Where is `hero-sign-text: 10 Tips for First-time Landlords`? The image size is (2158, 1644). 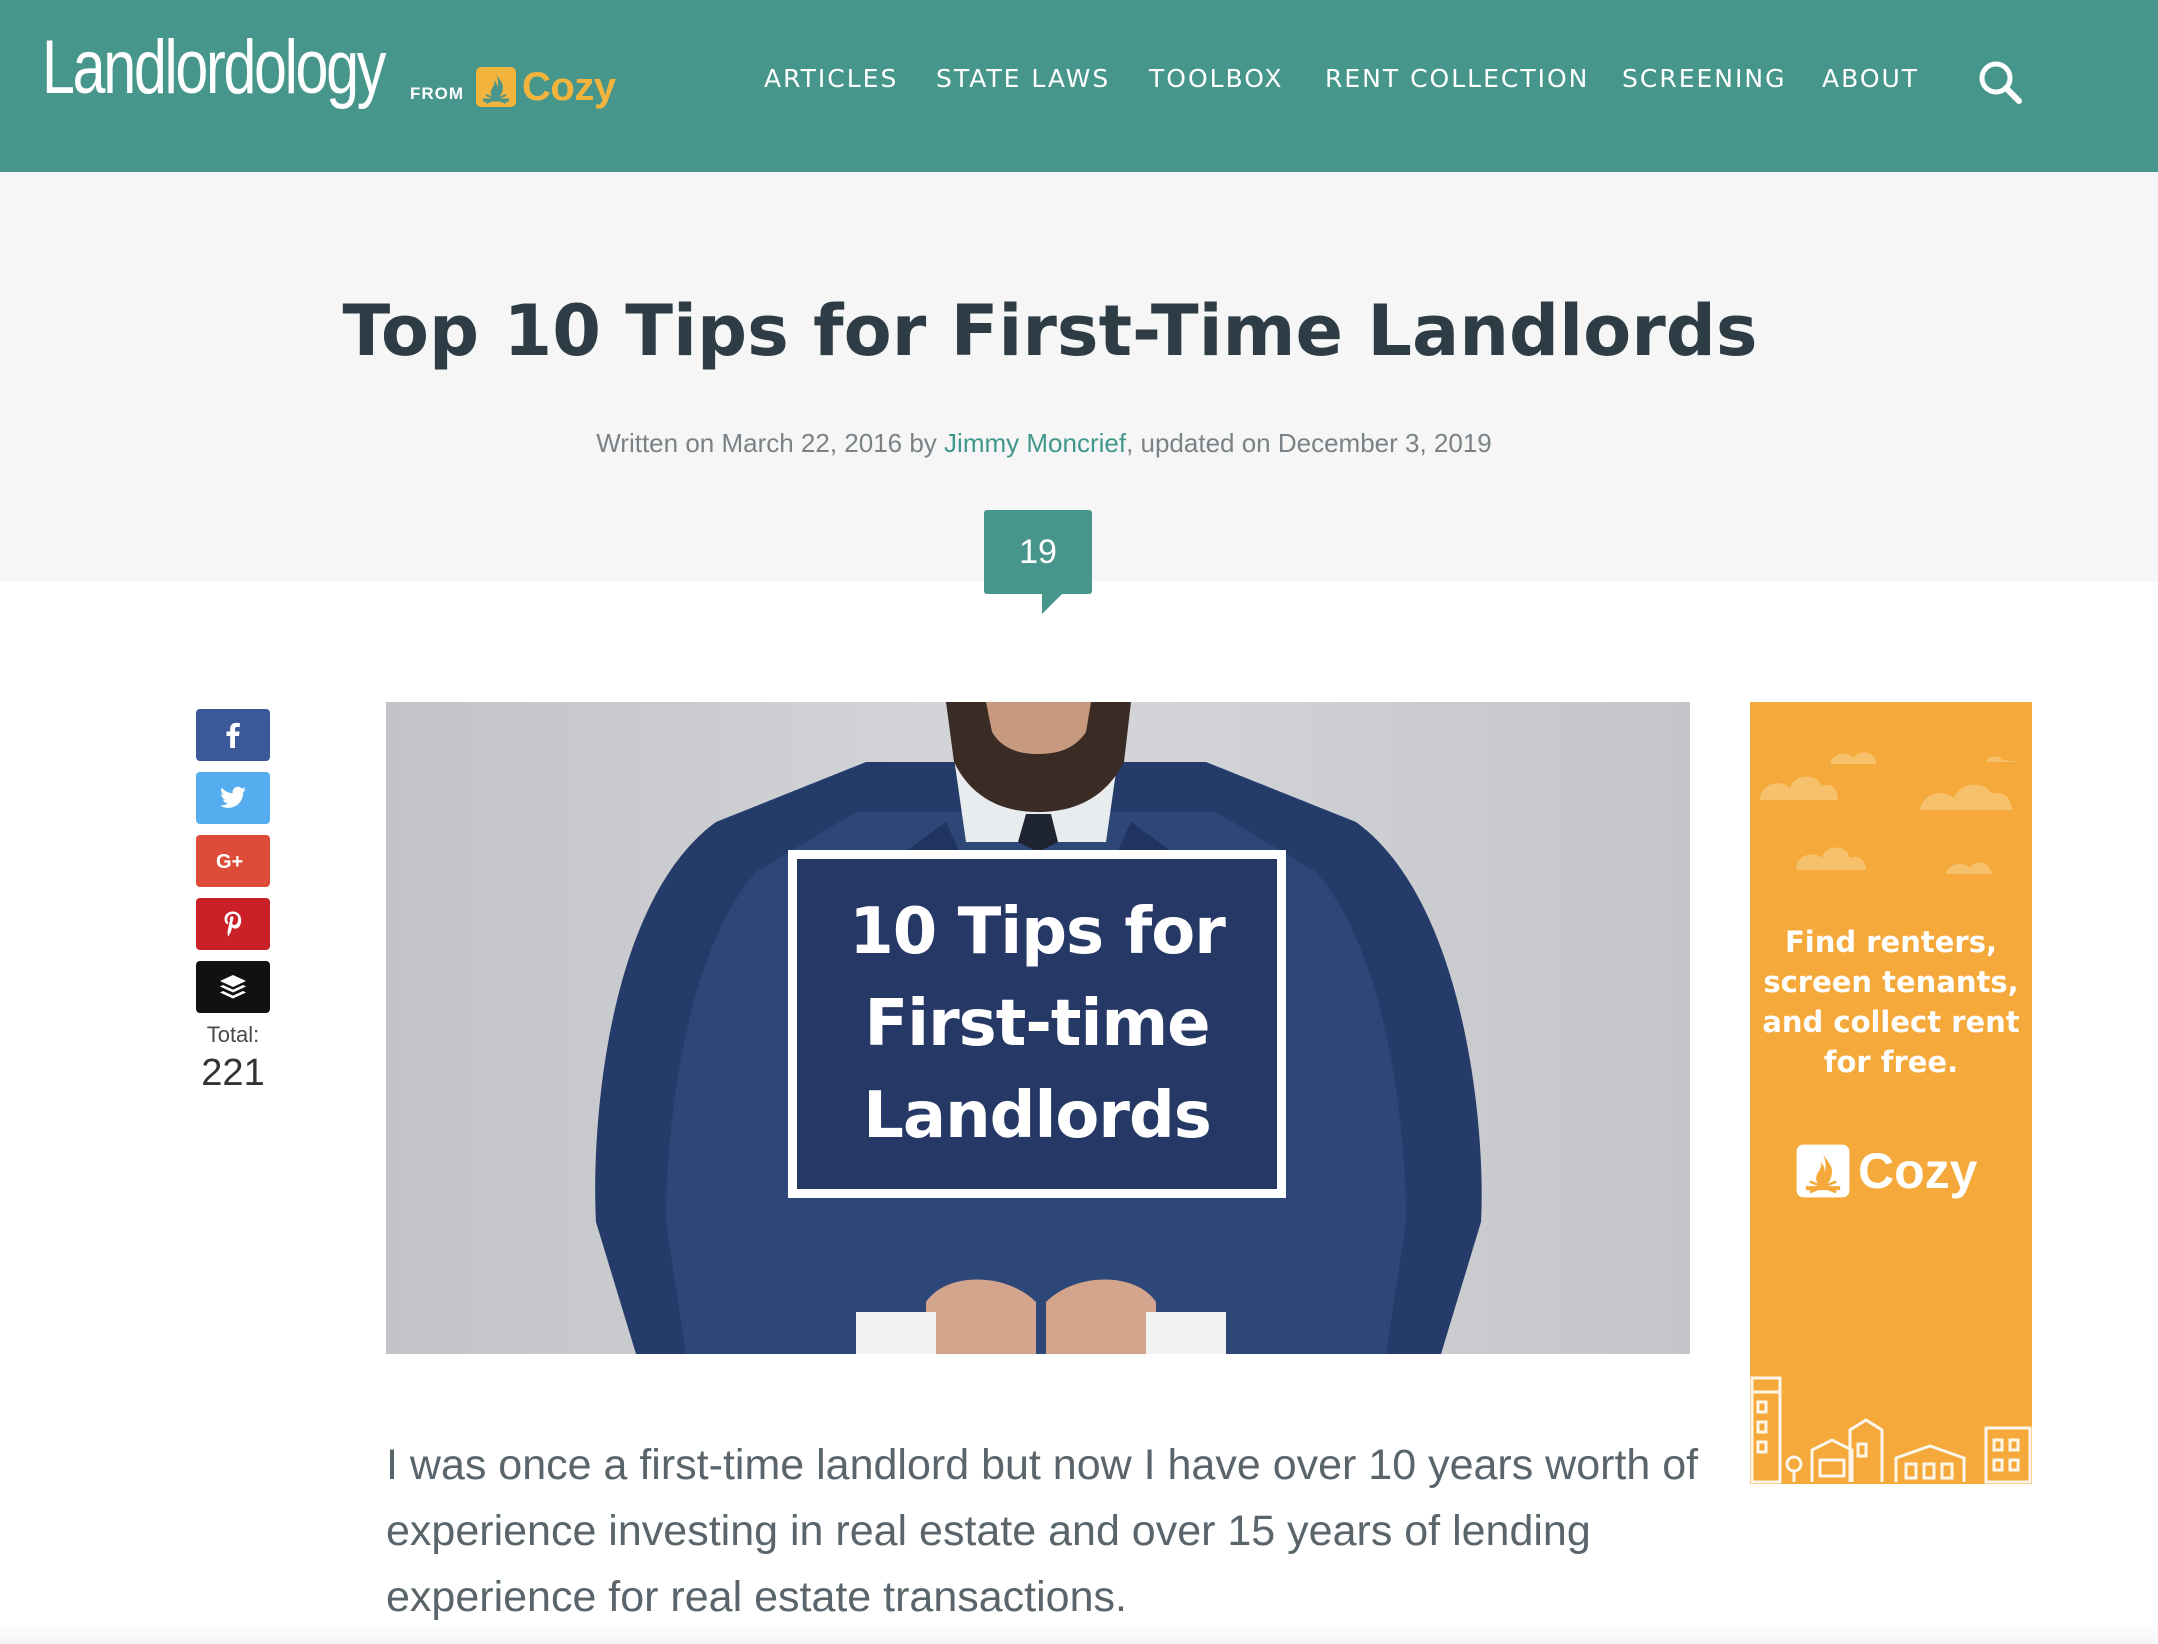 hero-sign-text: 10 Tips for First-time Landlords is located at coordinates (1037, 1024).